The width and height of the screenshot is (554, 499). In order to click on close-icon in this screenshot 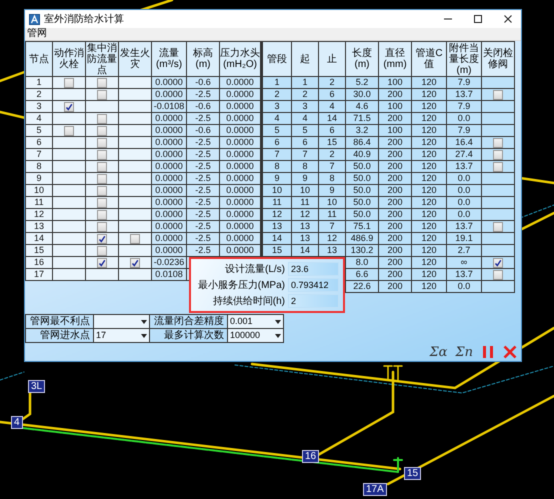, I will do `click(508, 19)`.